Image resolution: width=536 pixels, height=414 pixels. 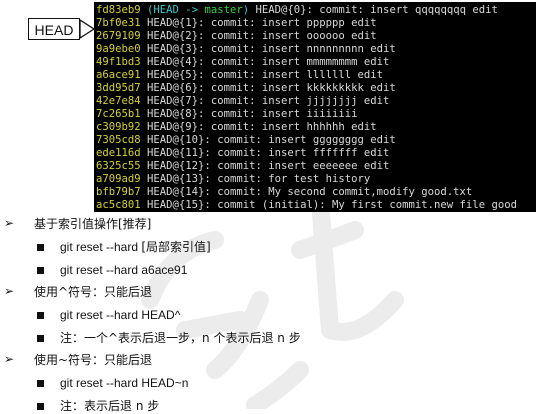 What do you see at coordinates (258, 127) in the screenshot?
I see `reflog-message: HEAD@{9}: commit: insert hhhhhh edit` at bounding box center [258, 127].